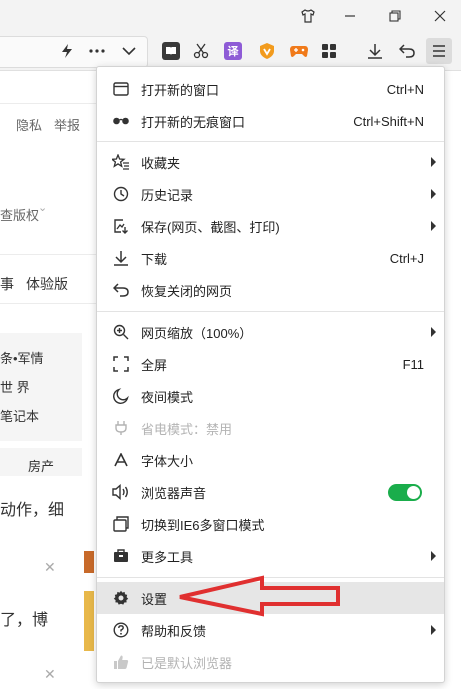 This screenshot has height=689, width=461. What do you see at coordinates (270, 162) in the screenshot?
I see `menu-item-favorites: 收藏夹` at bounding box center [270, 162].